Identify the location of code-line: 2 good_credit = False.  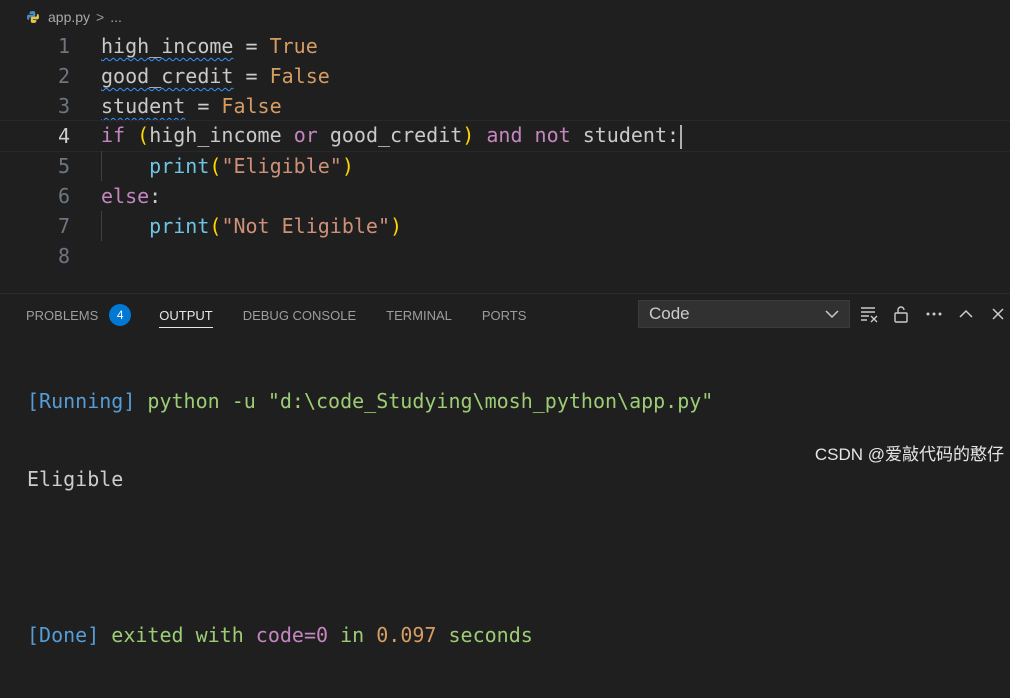
(505, 76).